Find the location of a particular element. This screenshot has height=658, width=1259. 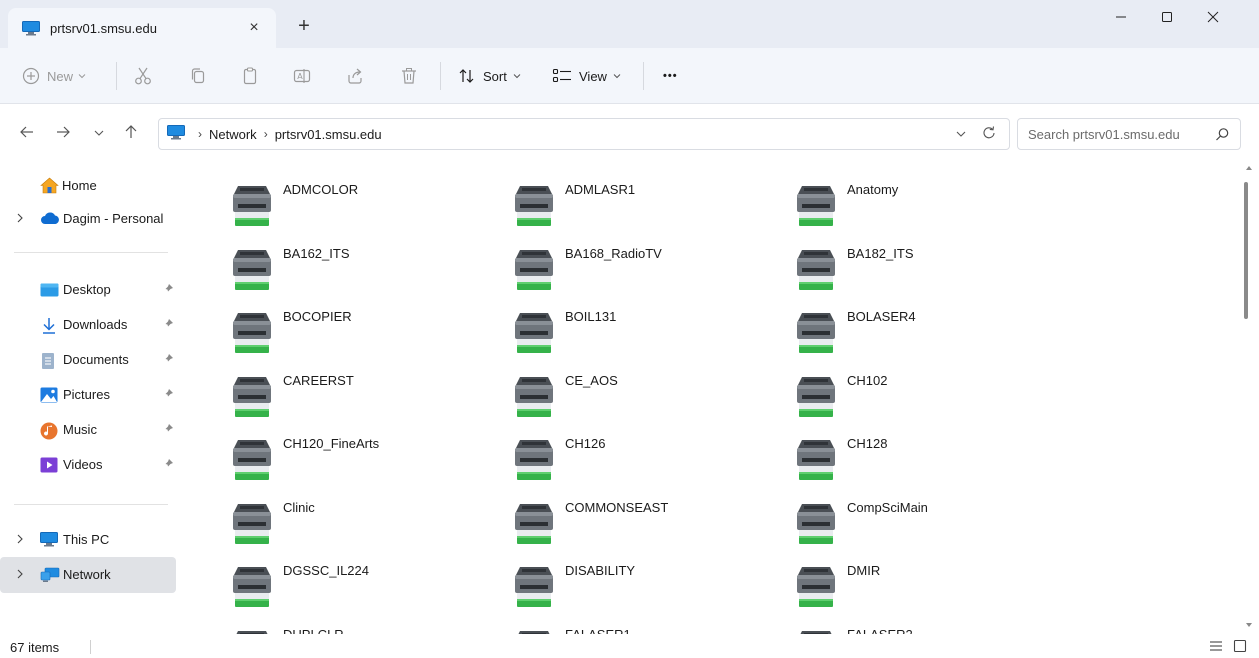

sidebar-item-label: This PC is located at coordinates (86, 539).